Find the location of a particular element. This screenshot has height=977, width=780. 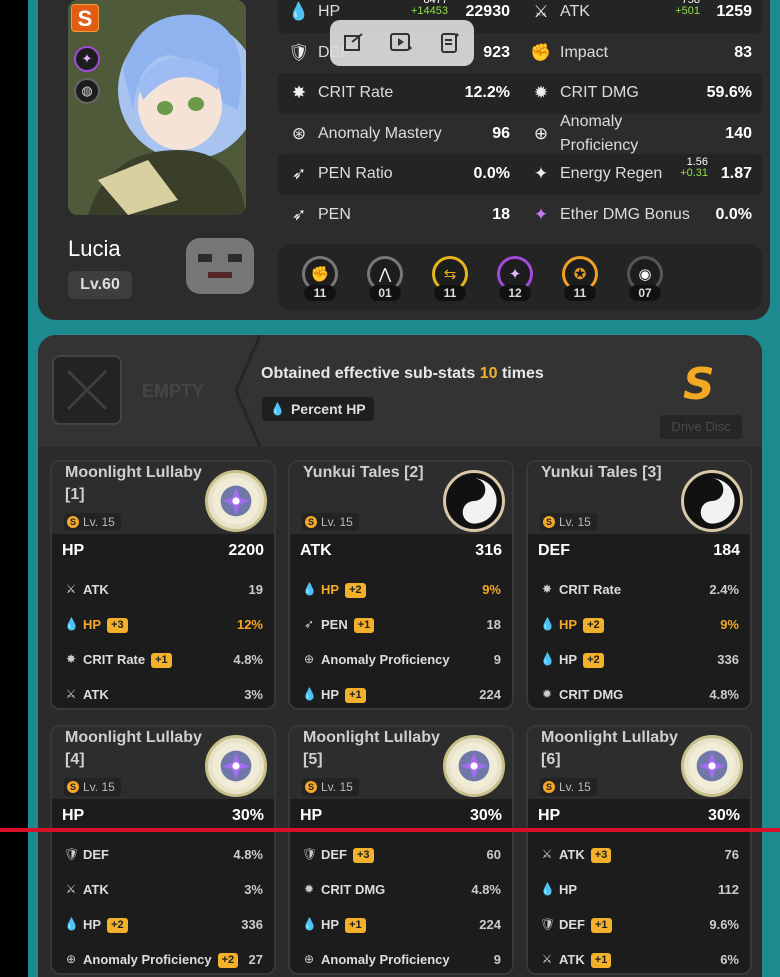

character-level: Lv.60 is located at coordinates (100, 285).